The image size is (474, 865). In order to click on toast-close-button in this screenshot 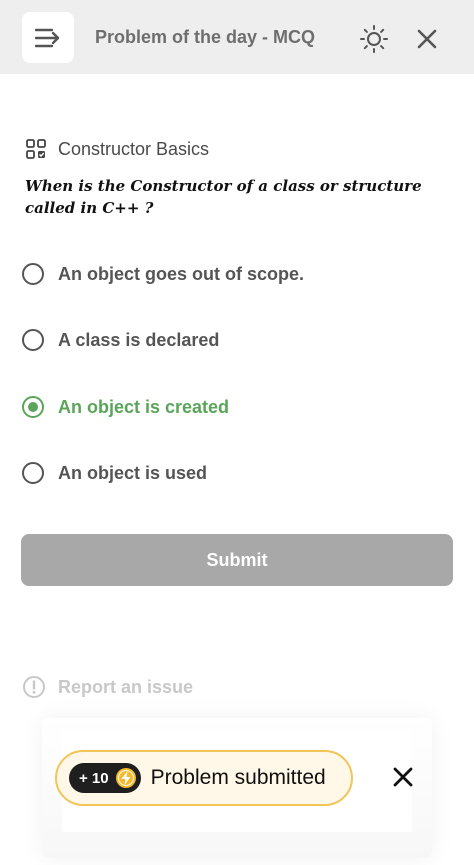, I will do `click(403, 777)`.